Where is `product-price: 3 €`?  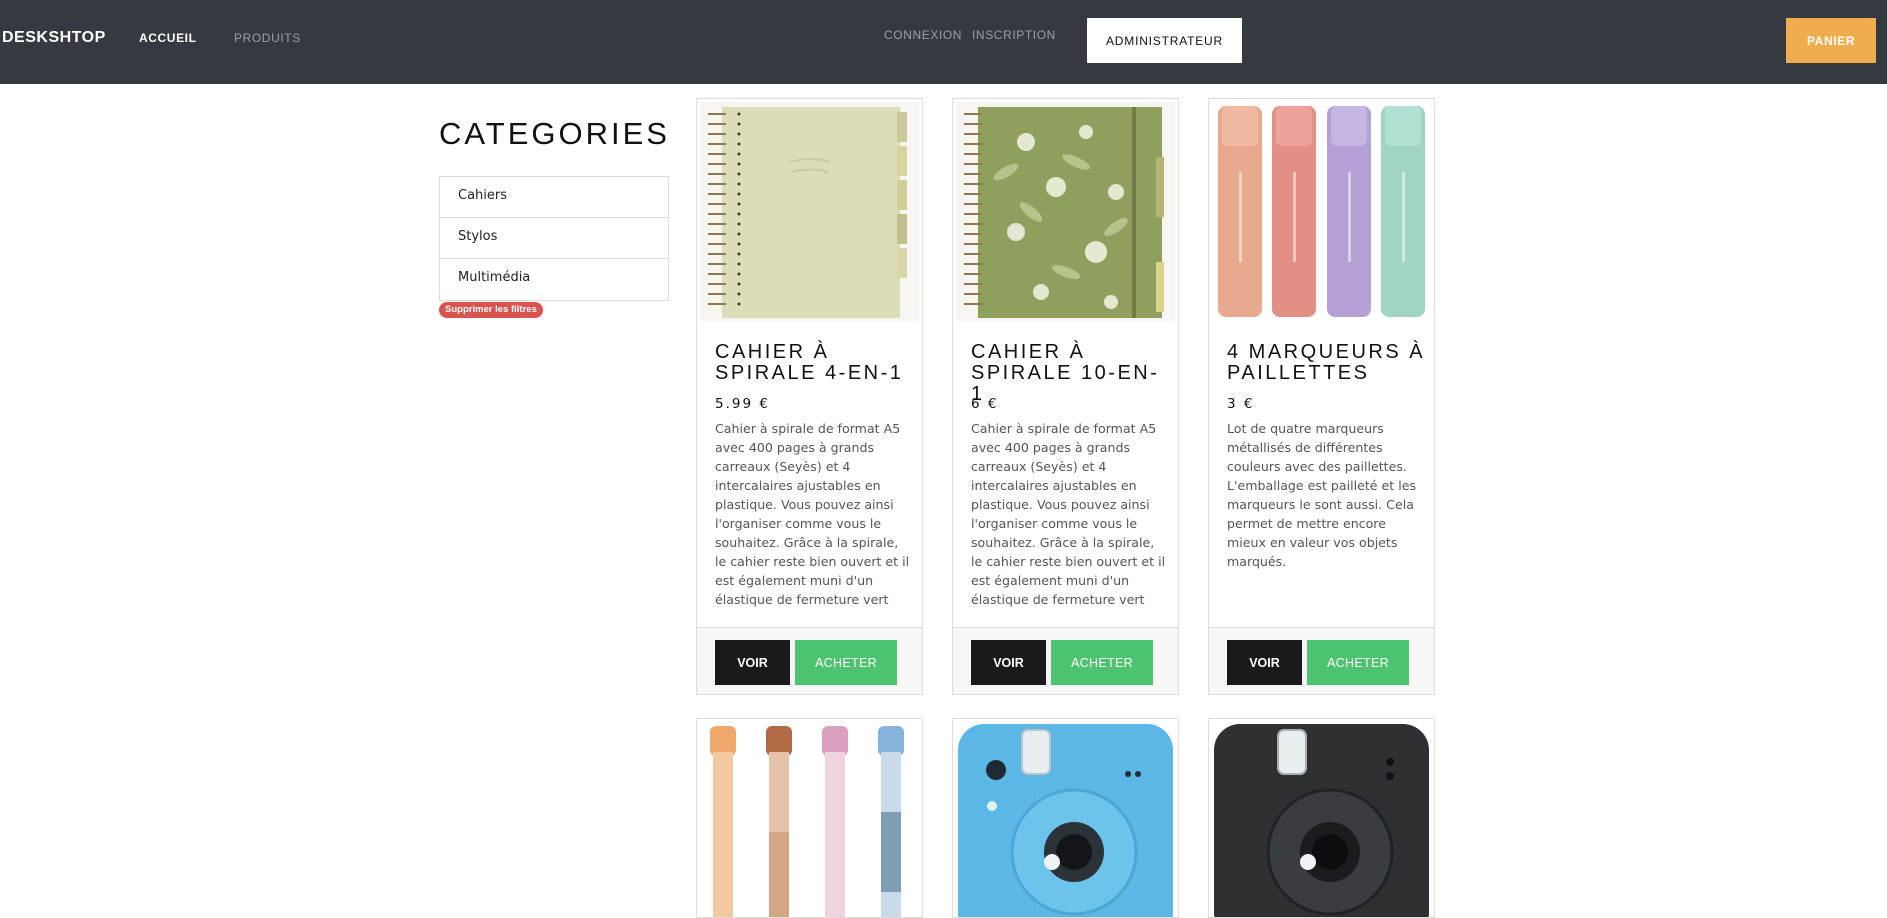 product-price: 3 € is located at coordinates (1241, 404).